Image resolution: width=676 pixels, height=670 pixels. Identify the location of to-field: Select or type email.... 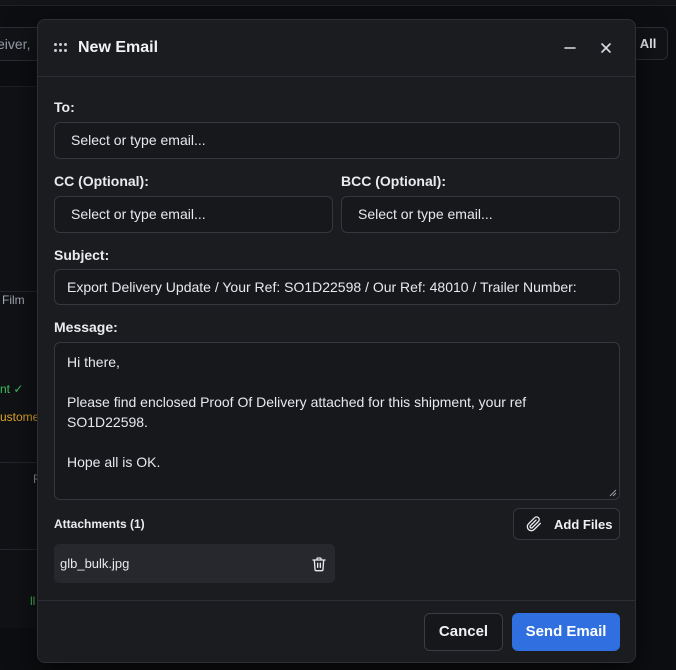
(337, 140).